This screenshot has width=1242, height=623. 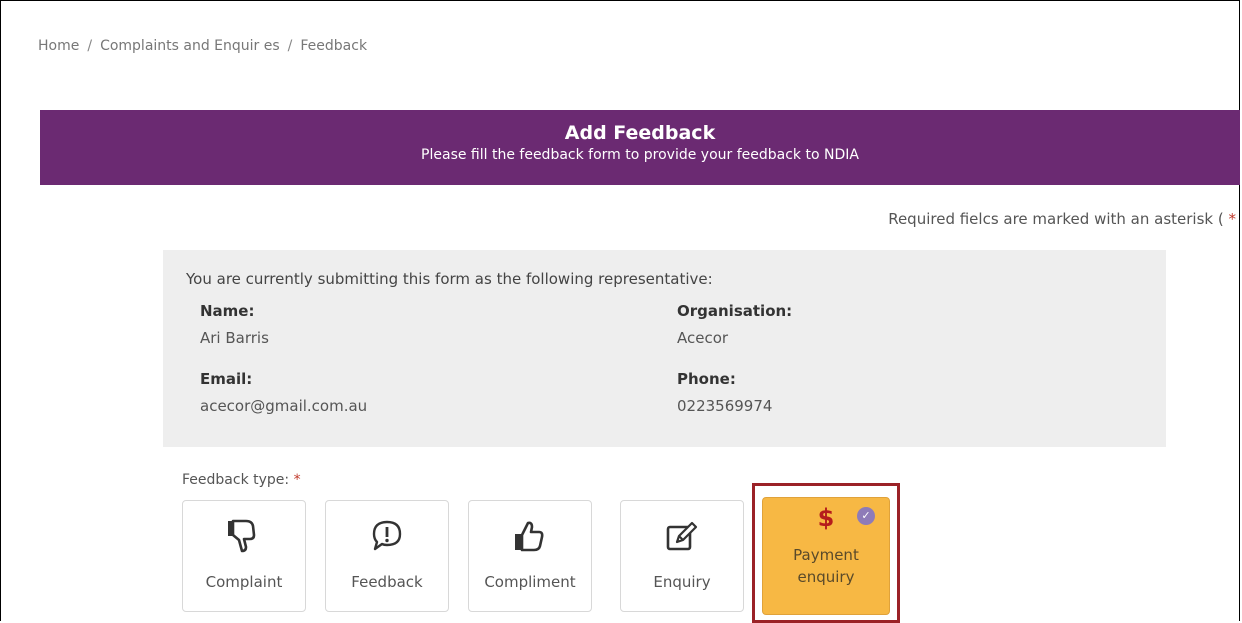 What do you see at coordinates (530, 582) in the screenshot?
I see `compliment-label: Compliment` at bounding box center [530, 582].